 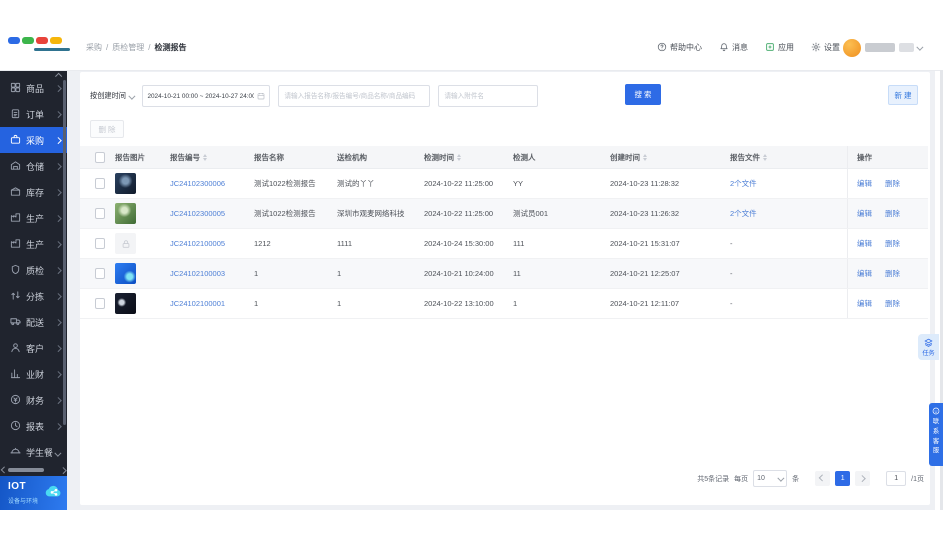 I want to click on per-page-prefix: 每页, so click(x=741, y=479).